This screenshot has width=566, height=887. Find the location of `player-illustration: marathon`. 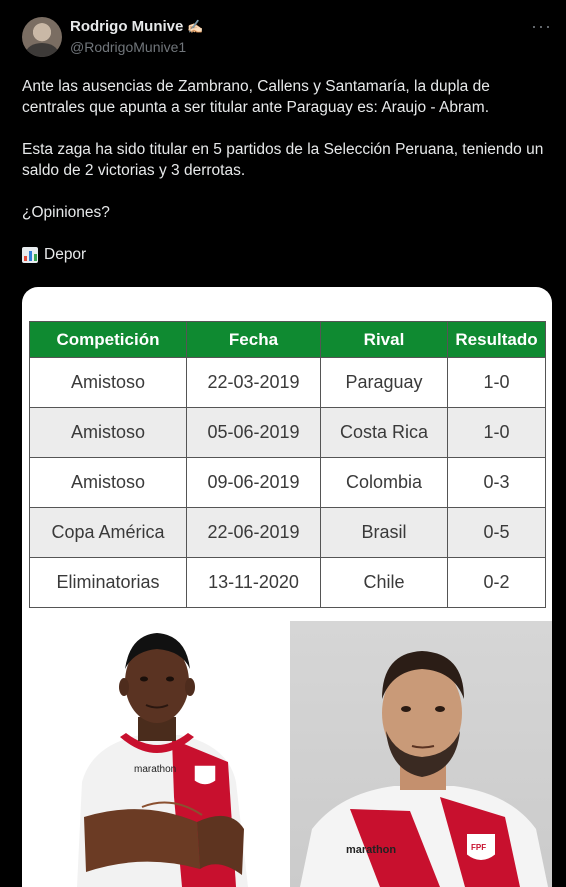

player-illustration: marathon is located at coordinates (162, 760).